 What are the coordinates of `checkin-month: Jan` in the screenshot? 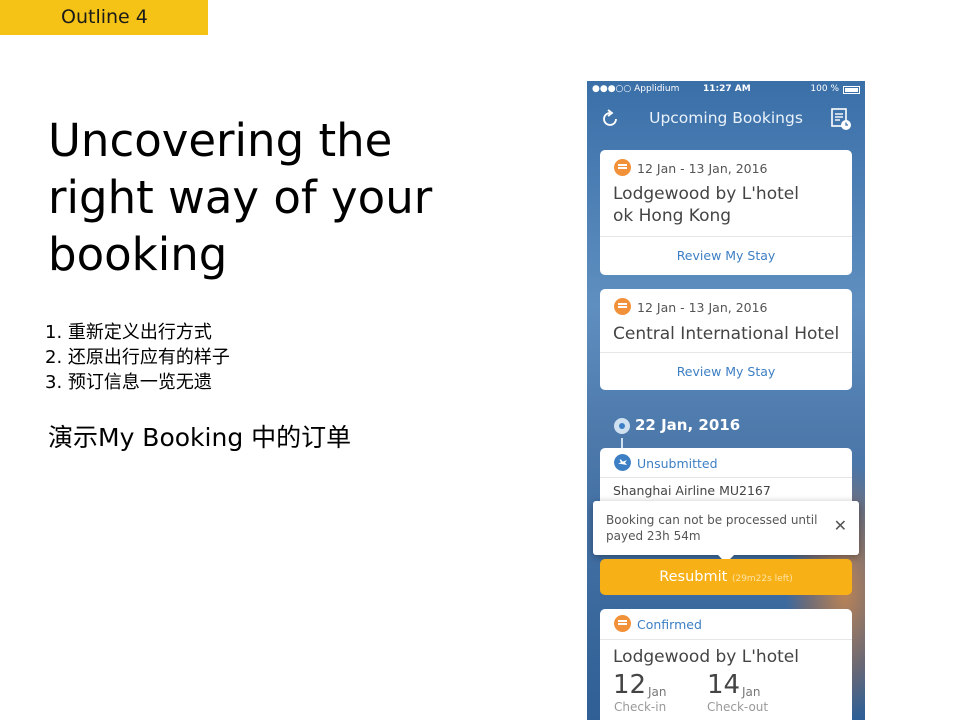 It's located at (657, 692).